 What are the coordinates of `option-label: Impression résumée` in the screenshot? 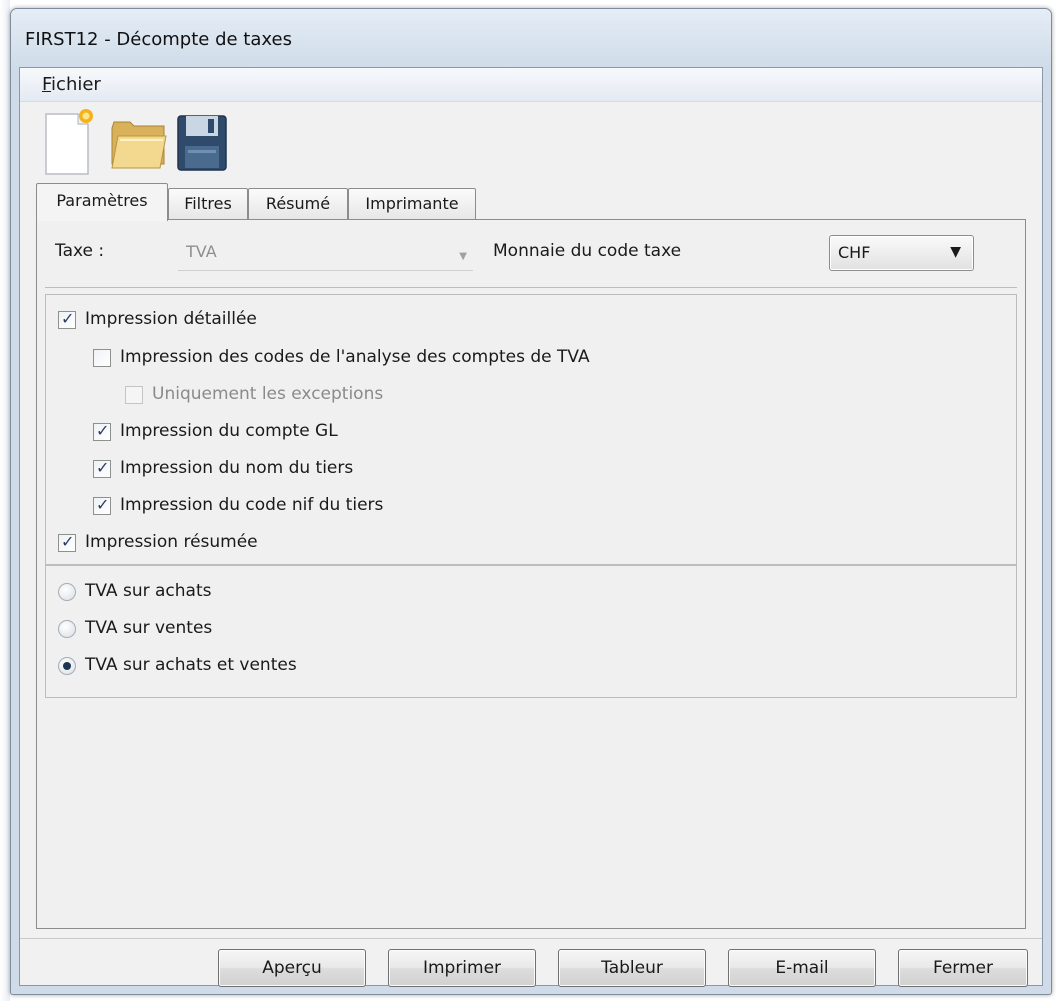 It's located at (171, 542).